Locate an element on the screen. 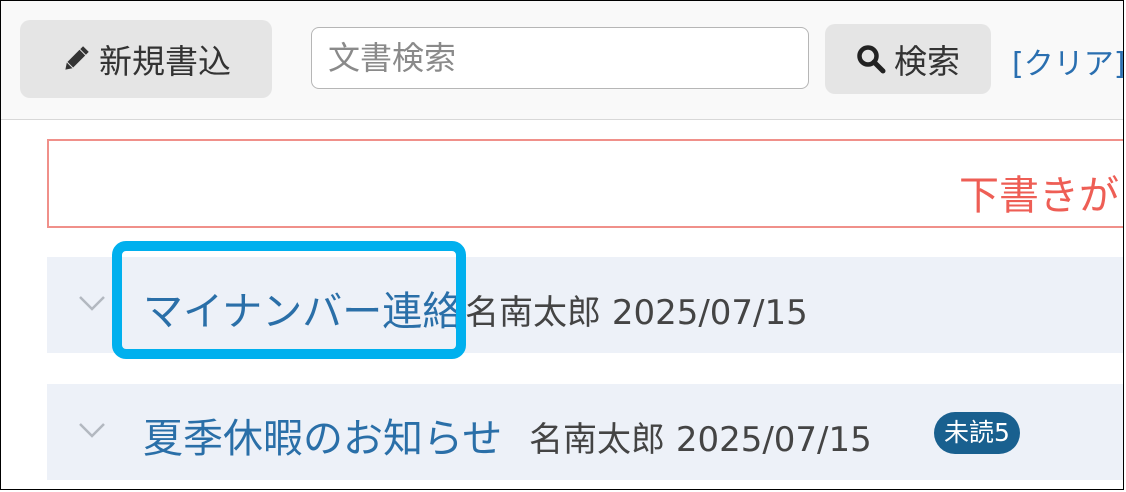  draft-notice-text: 下書きが is located at coordinates (1039, 196).